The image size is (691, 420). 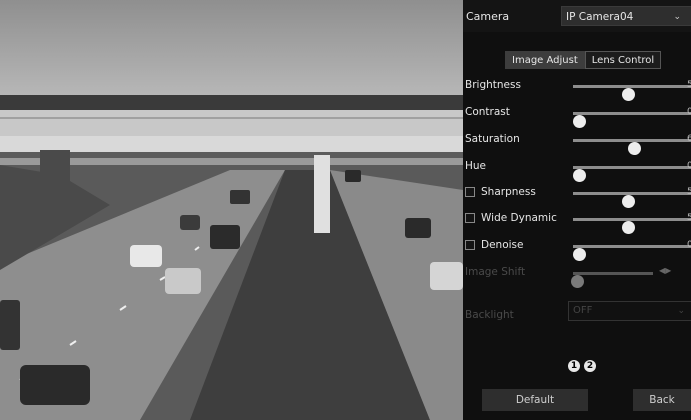 I want to click on brightness-value: 5, so click(x=689, y=85).